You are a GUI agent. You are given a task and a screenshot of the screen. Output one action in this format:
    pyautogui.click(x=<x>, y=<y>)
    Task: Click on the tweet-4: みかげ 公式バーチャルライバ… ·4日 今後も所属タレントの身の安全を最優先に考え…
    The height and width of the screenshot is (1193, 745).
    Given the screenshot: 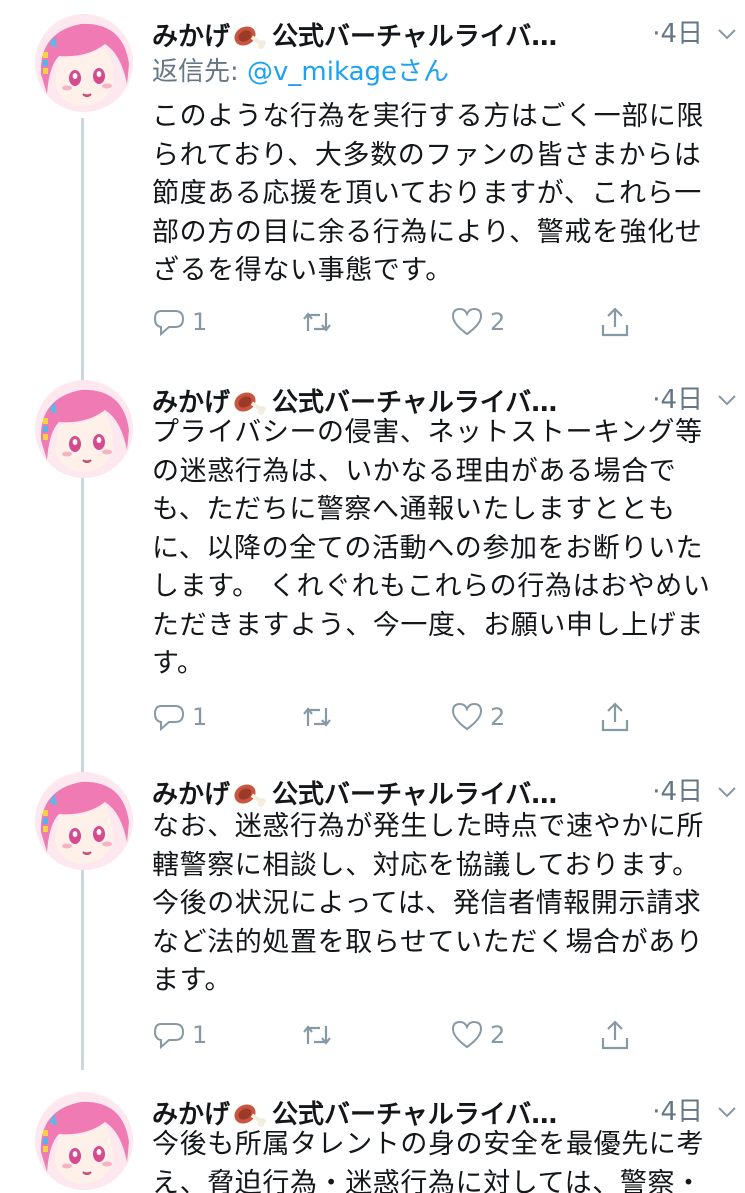 What is the action you would take?
    pyautogui.click(x=372, y=1142)
    